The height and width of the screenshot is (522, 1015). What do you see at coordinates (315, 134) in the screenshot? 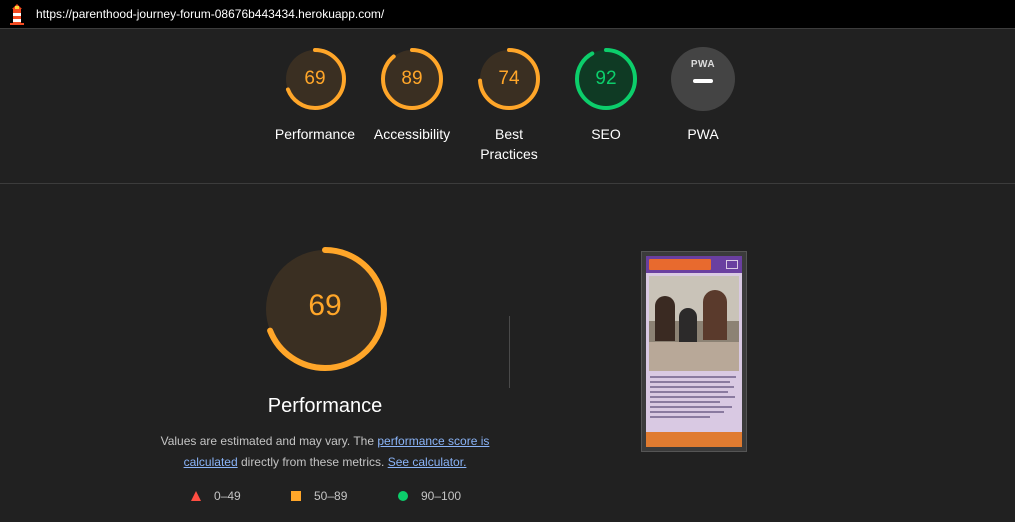
I see `gauge-label: Performance` at bounding box center [315, 134].